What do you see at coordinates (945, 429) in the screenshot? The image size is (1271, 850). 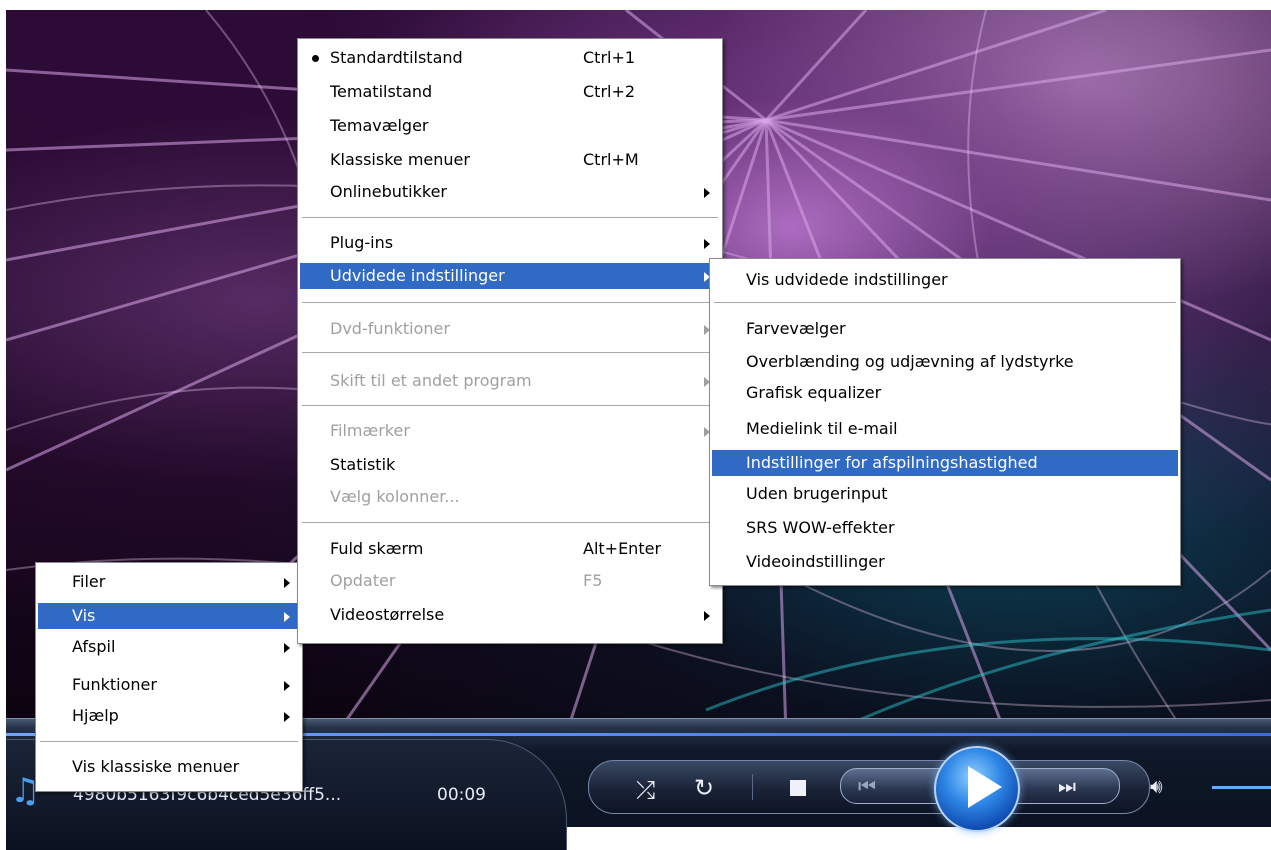 I see `menu-item-medielink-email: Medielink til e-mail` at bounding box center [945, 429].